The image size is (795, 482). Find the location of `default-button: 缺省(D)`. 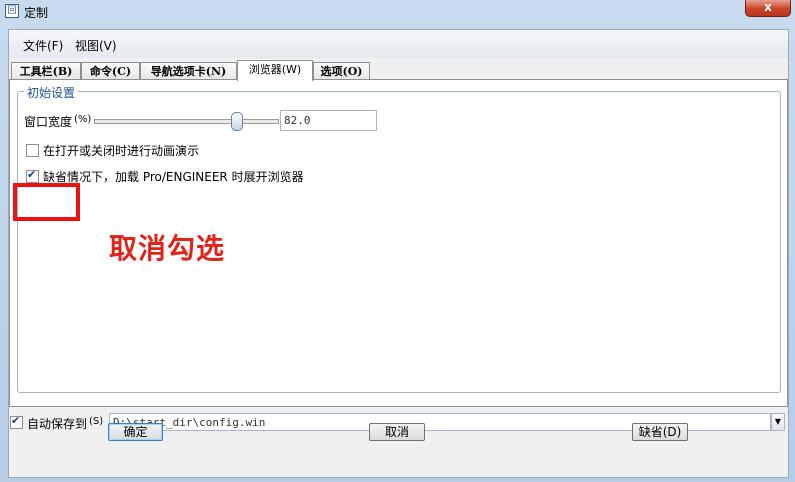

default-button: 缺省(D) is located at coordinates (660, 432).